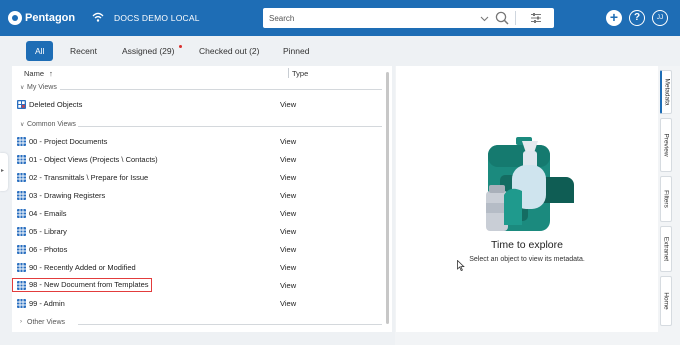  What do you see at coordinates (15, 18) in the screenshot?
I see `logo-icon` at bounding box center [15, 18].